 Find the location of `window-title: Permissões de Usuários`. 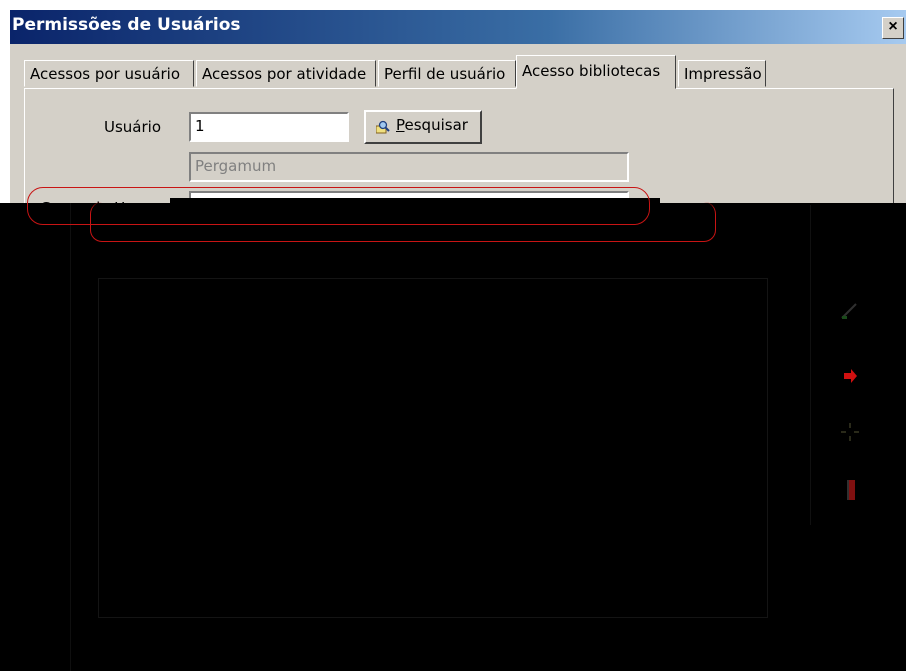

window-title: Permissões de Usuários is located at coordinates (126, 25).